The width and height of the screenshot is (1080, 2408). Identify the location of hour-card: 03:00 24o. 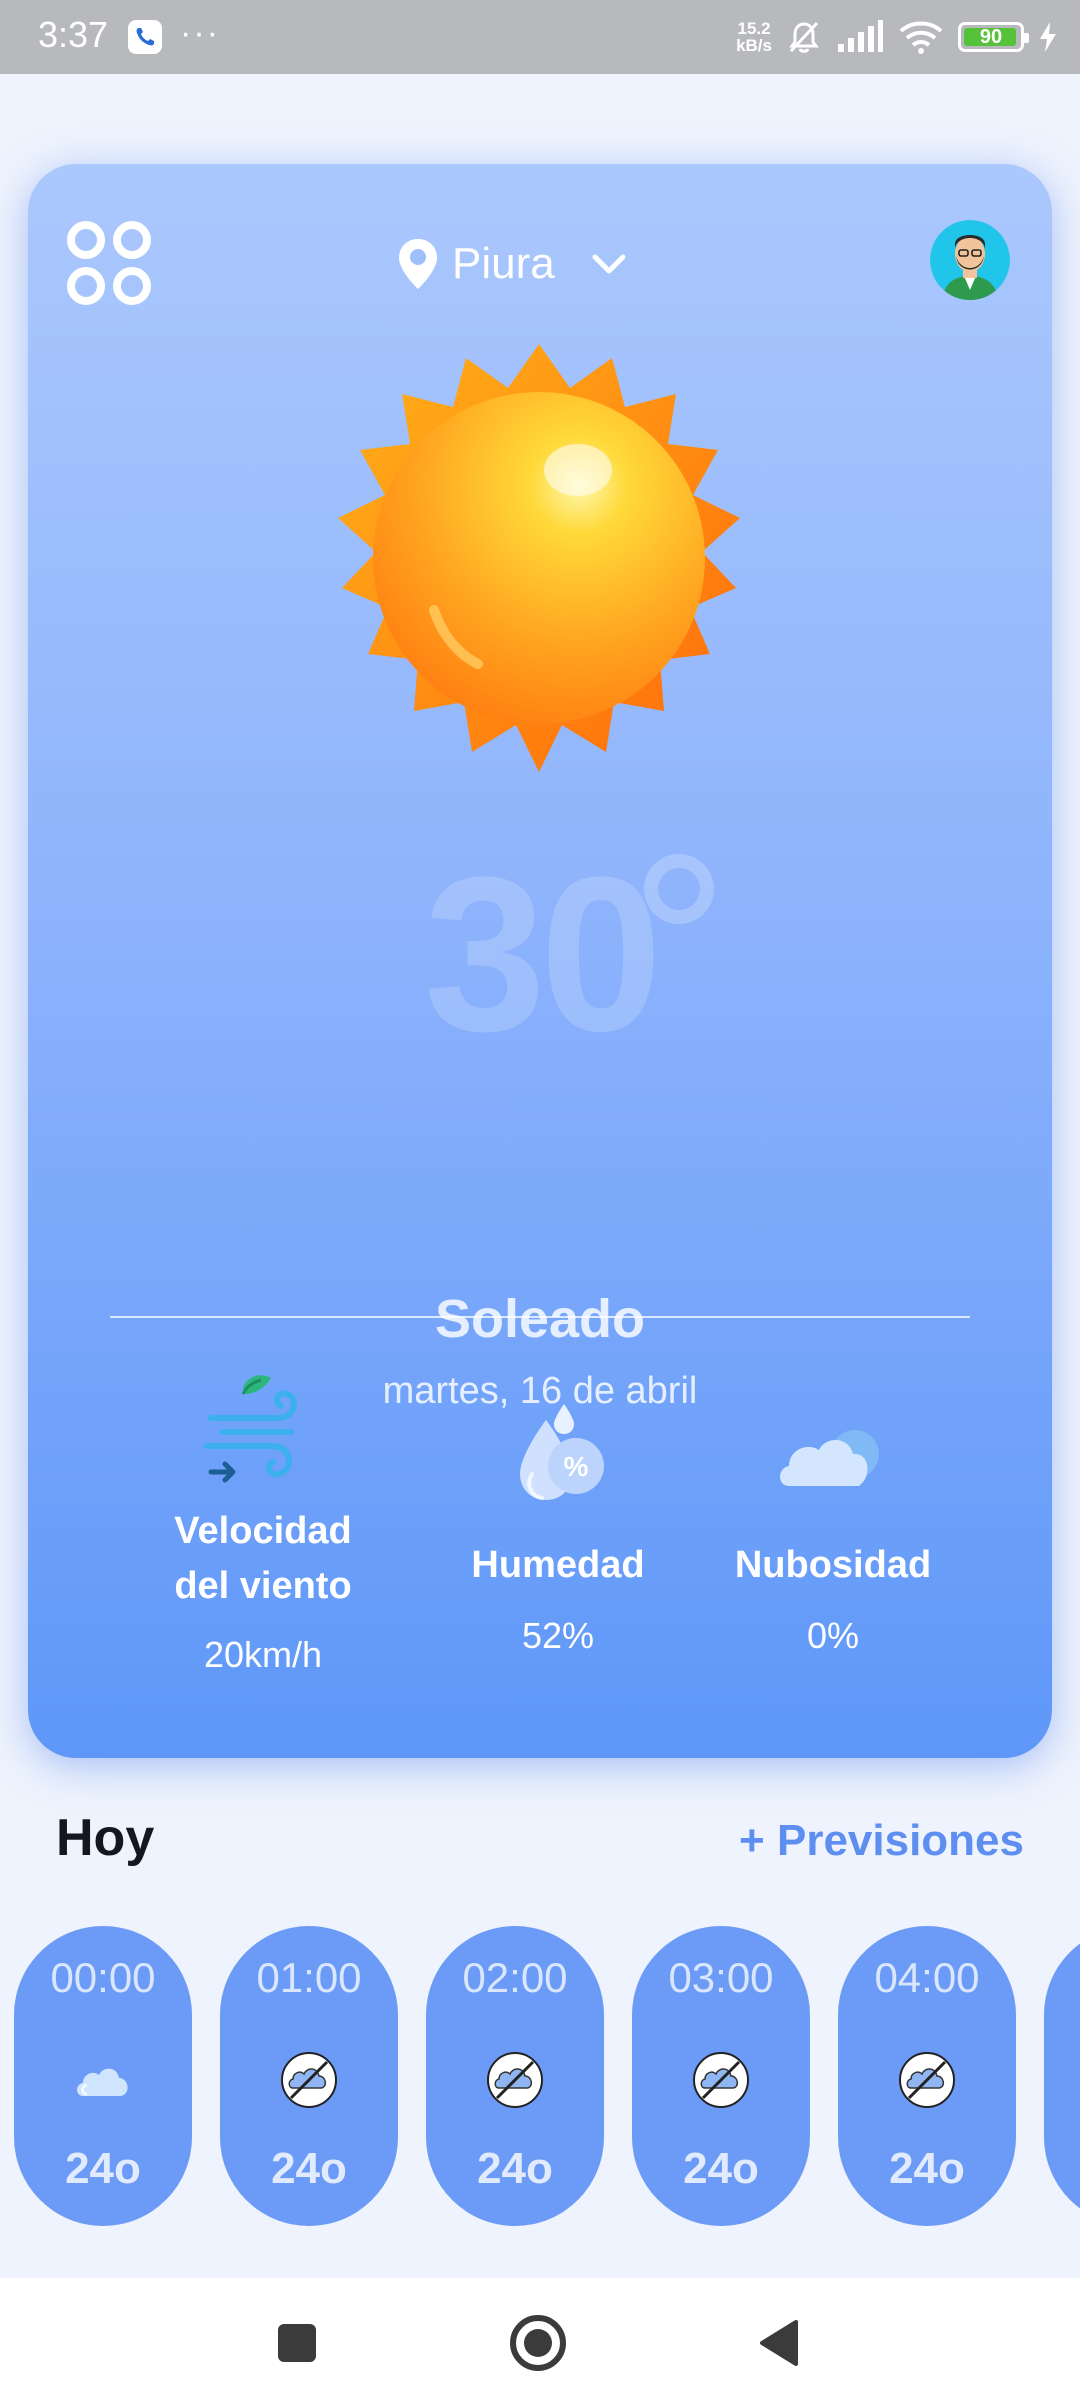
(721, 2076).